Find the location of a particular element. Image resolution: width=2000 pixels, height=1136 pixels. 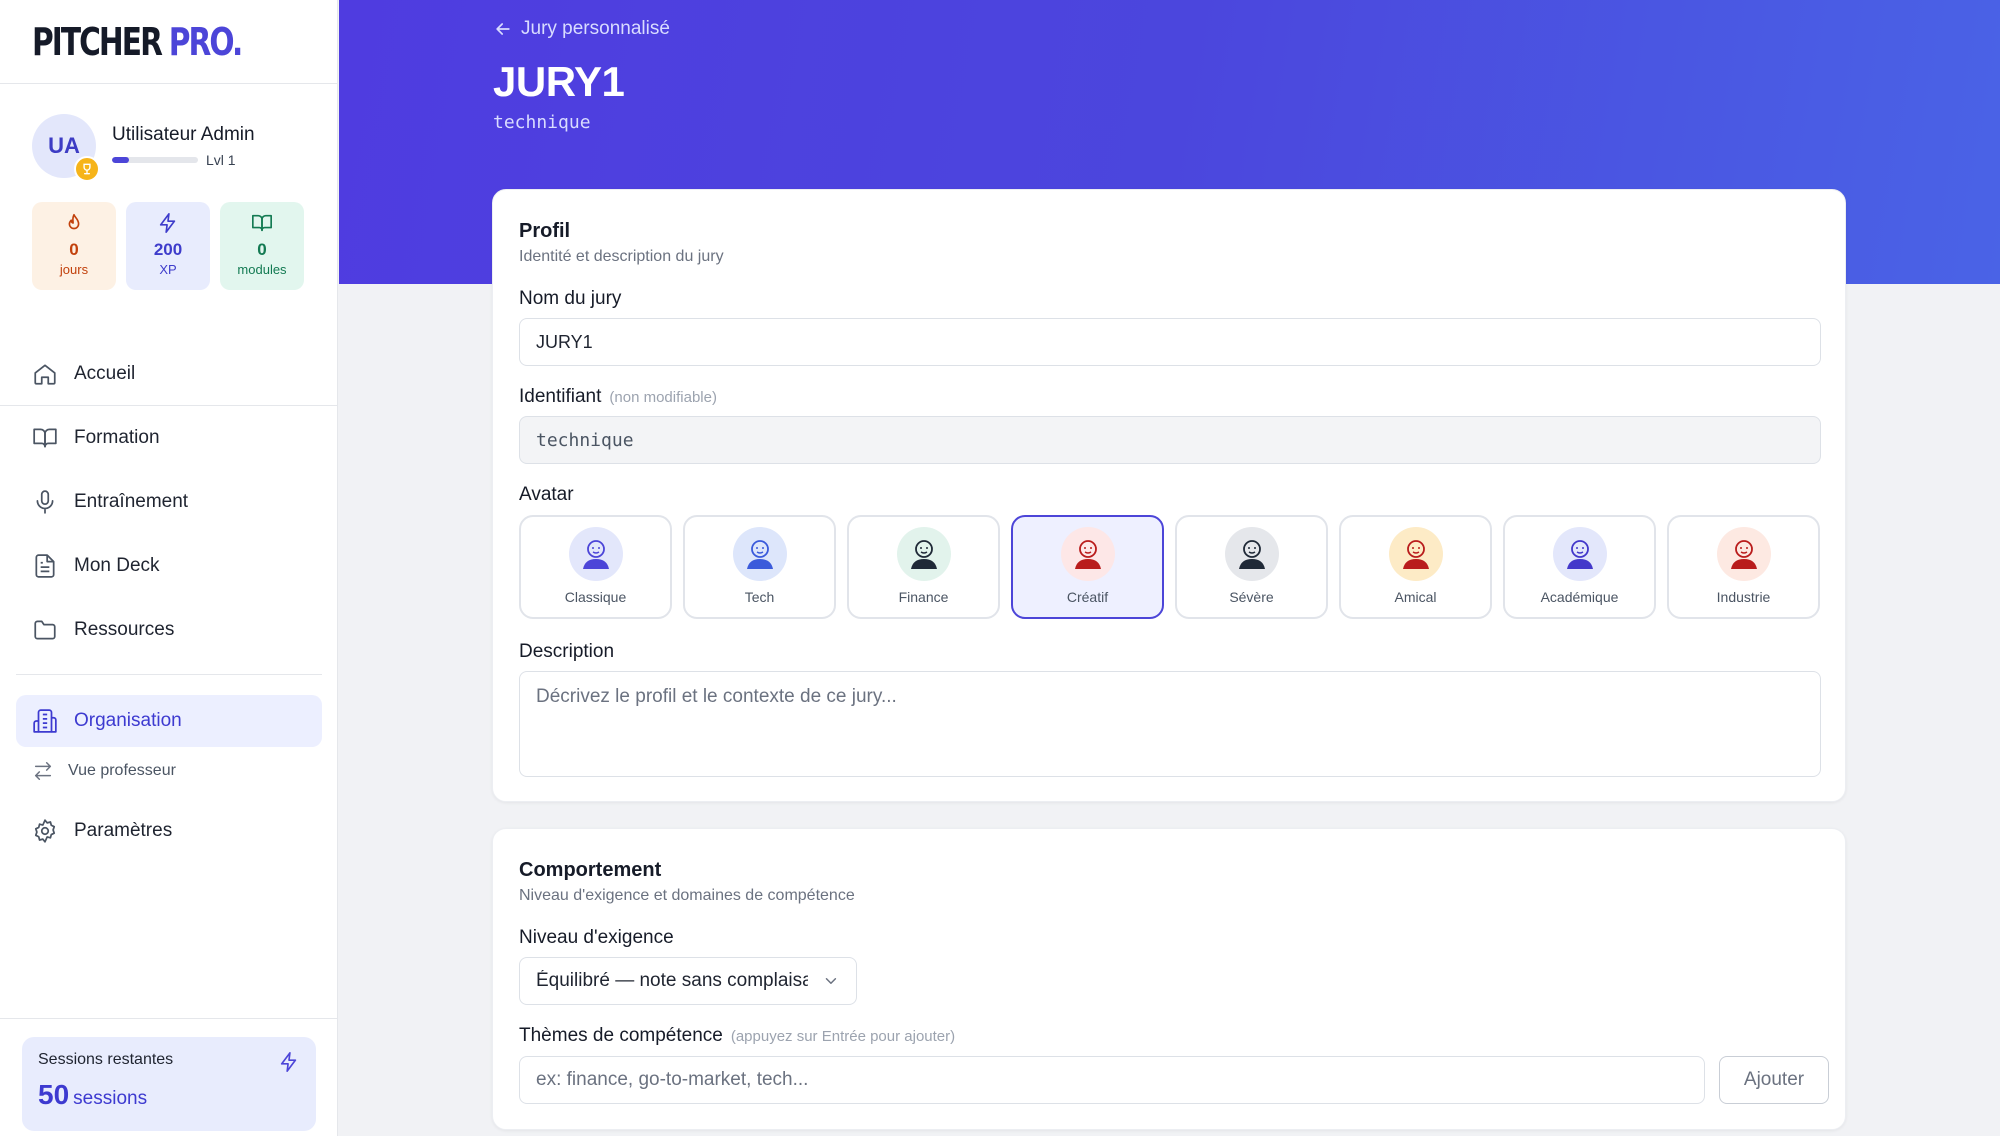

trophy-icon is located at coordinates (87, 169).